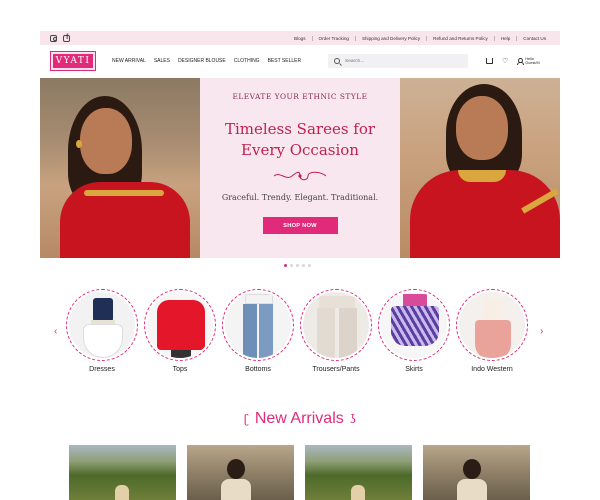 The height and width of the screenshot is (500, 600). I want to click on category-tops: Tops, so click(180, 331).